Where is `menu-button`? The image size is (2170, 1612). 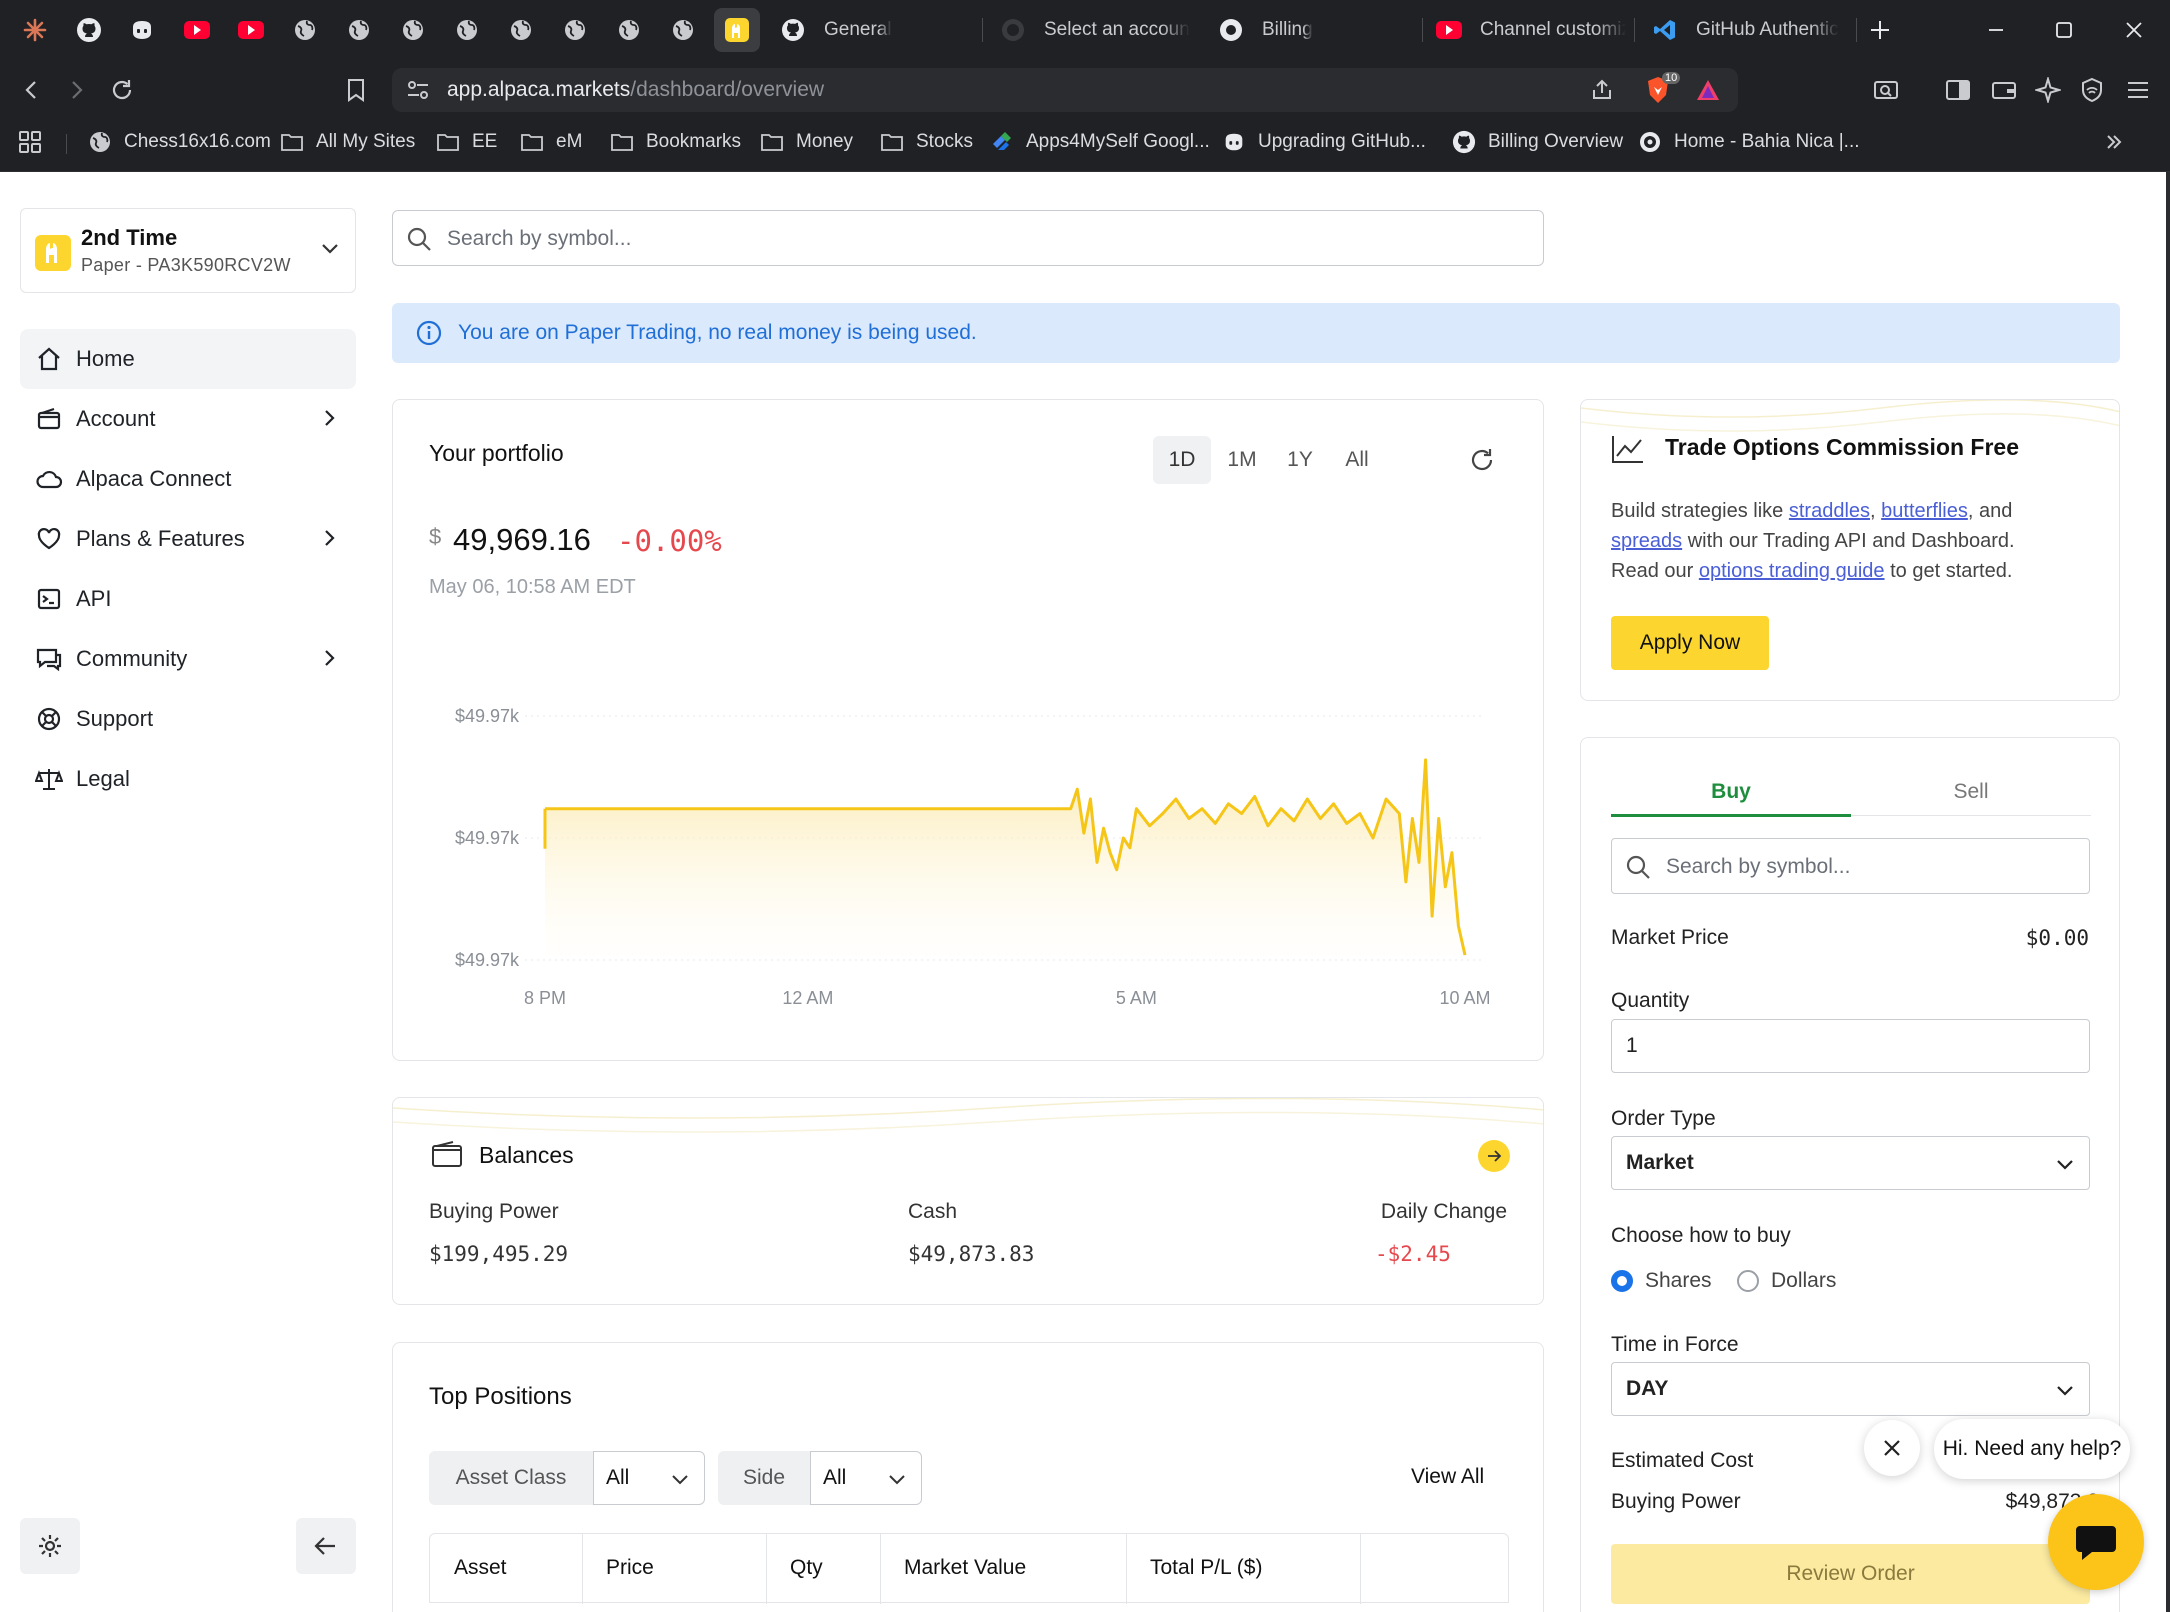 menu-button is located at coordinates (2138, 90).